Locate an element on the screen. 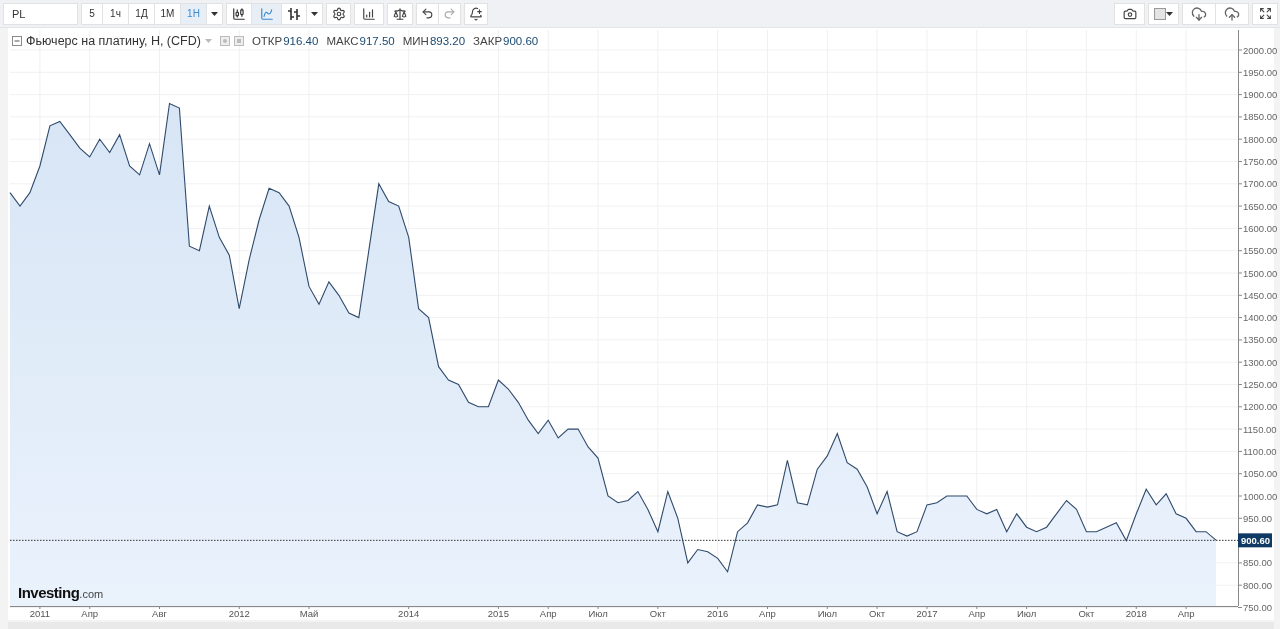 The image size is (1280, 629). undo-button is located at coordinates (427, 13).